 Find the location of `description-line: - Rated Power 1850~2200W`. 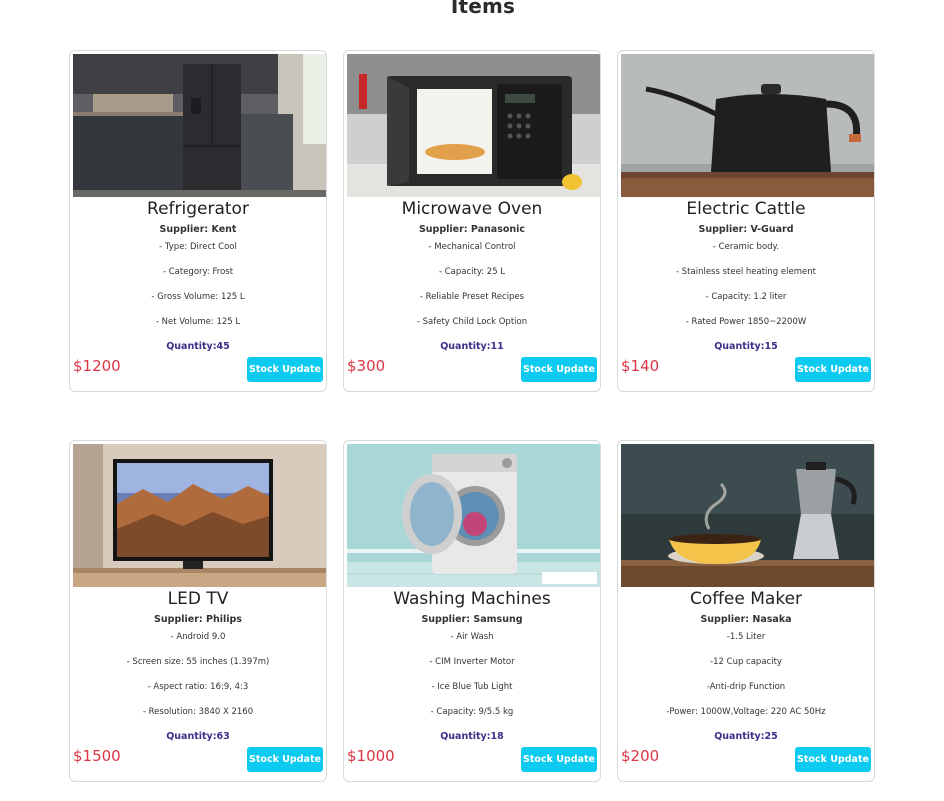

description-line: - Rated Power 1850~2200W is located at coordinates (746, 322).